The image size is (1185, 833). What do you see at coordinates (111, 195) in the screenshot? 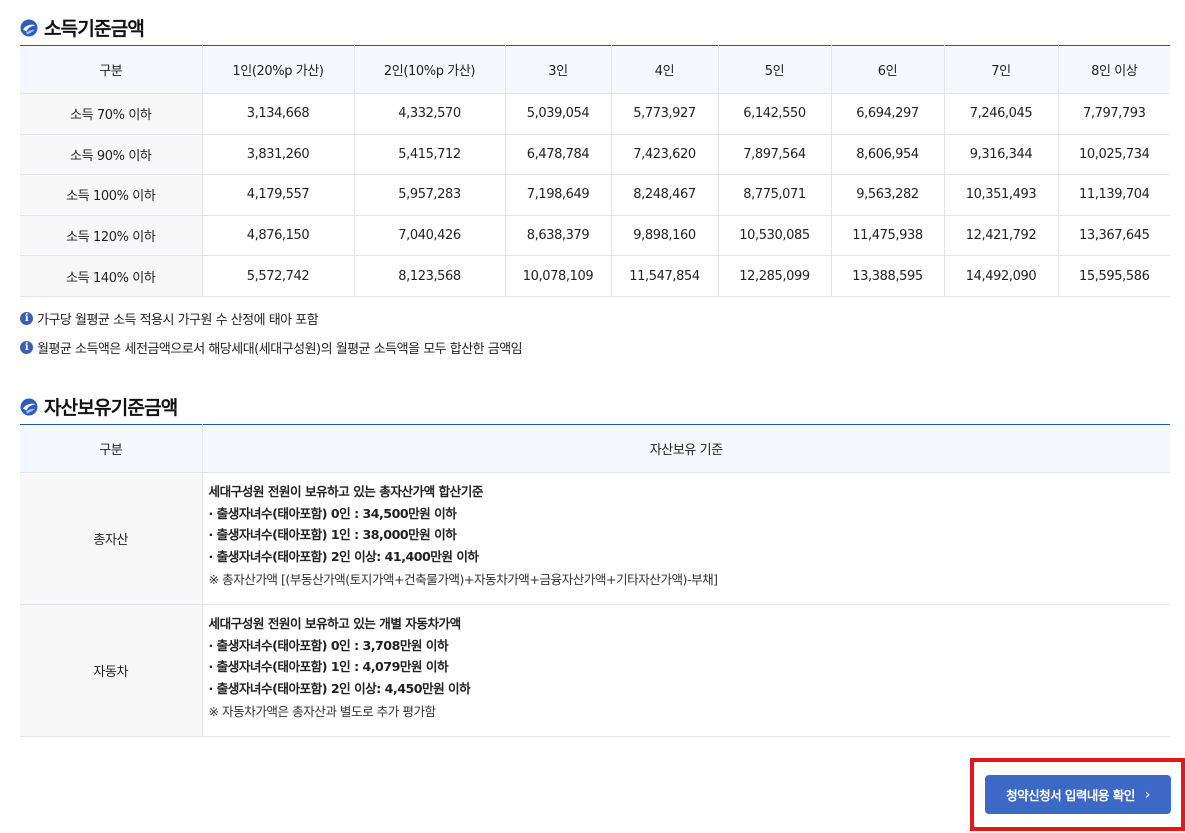
I see `row-label: 소득 100% 이하` at bounding box center [111, 195].